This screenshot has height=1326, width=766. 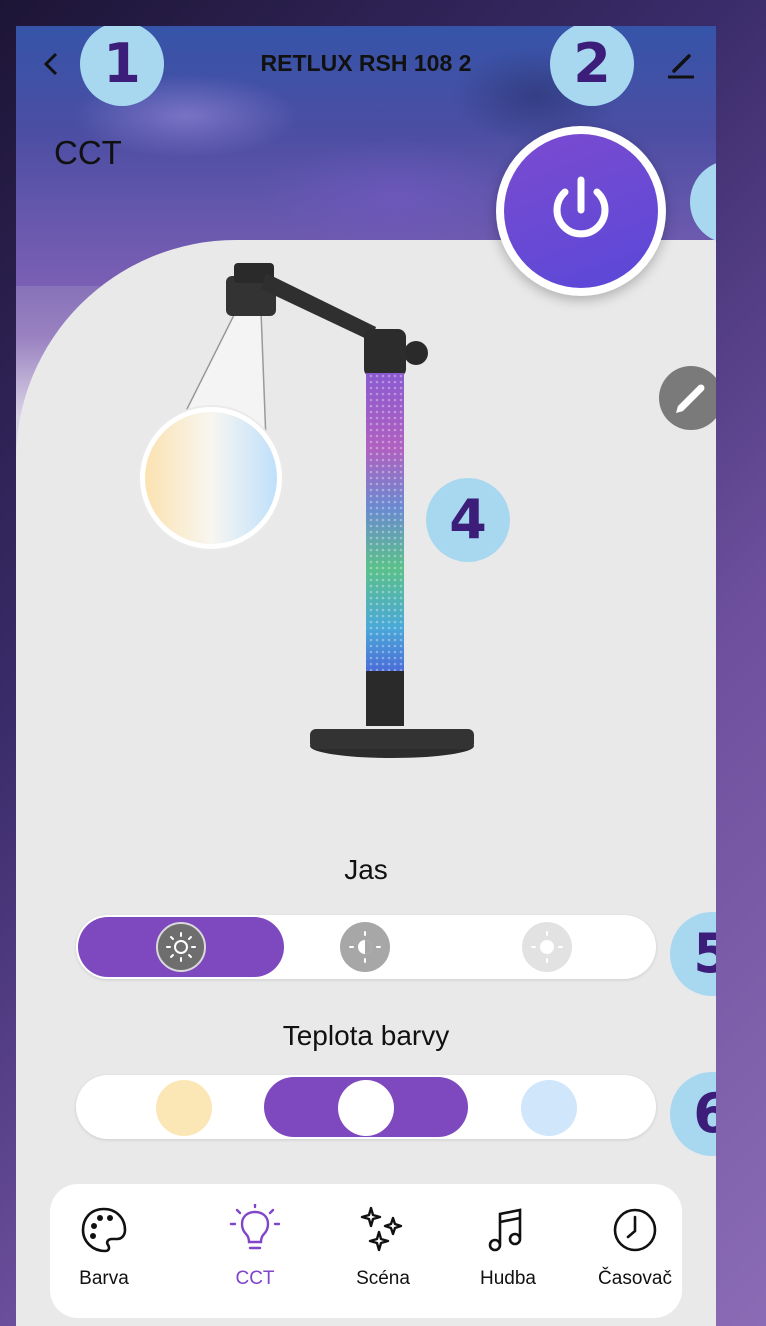 I want to click on edit-button, so click(x=681, y=65).